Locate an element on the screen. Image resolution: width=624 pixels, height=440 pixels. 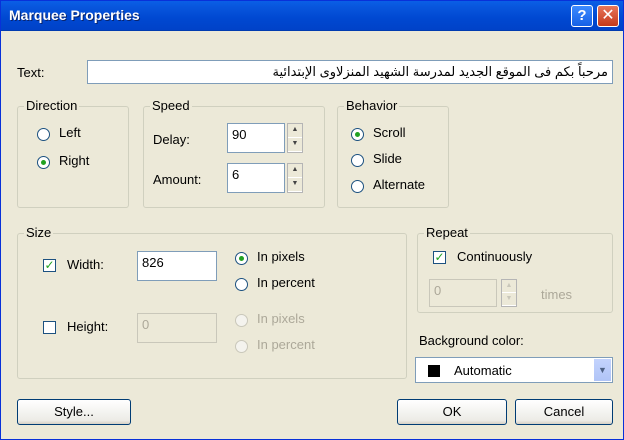
repeat-times-spinner: ▲ ▼ is located at coordinates (509, 293).